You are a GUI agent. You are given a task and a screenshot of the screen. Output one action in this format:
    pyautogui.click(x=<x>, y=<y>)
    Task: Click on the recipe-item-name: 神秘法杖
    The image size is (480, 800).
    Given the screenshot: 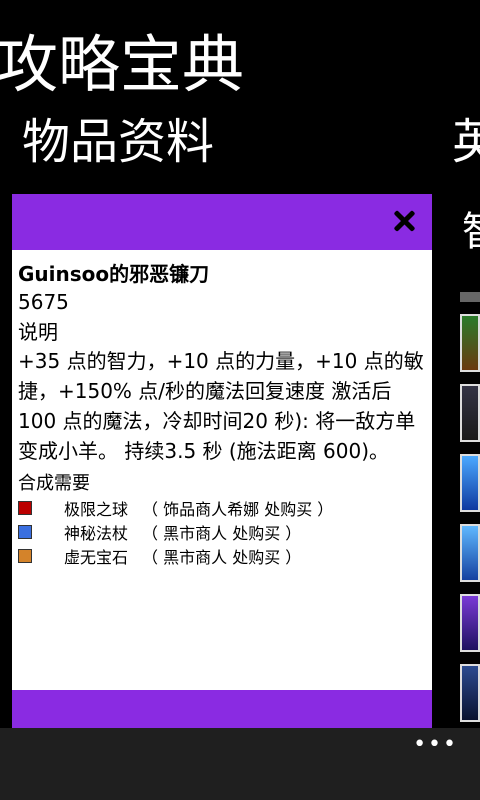 What is the action you would take?
    pyautogui.click(x=96, y=533)
    